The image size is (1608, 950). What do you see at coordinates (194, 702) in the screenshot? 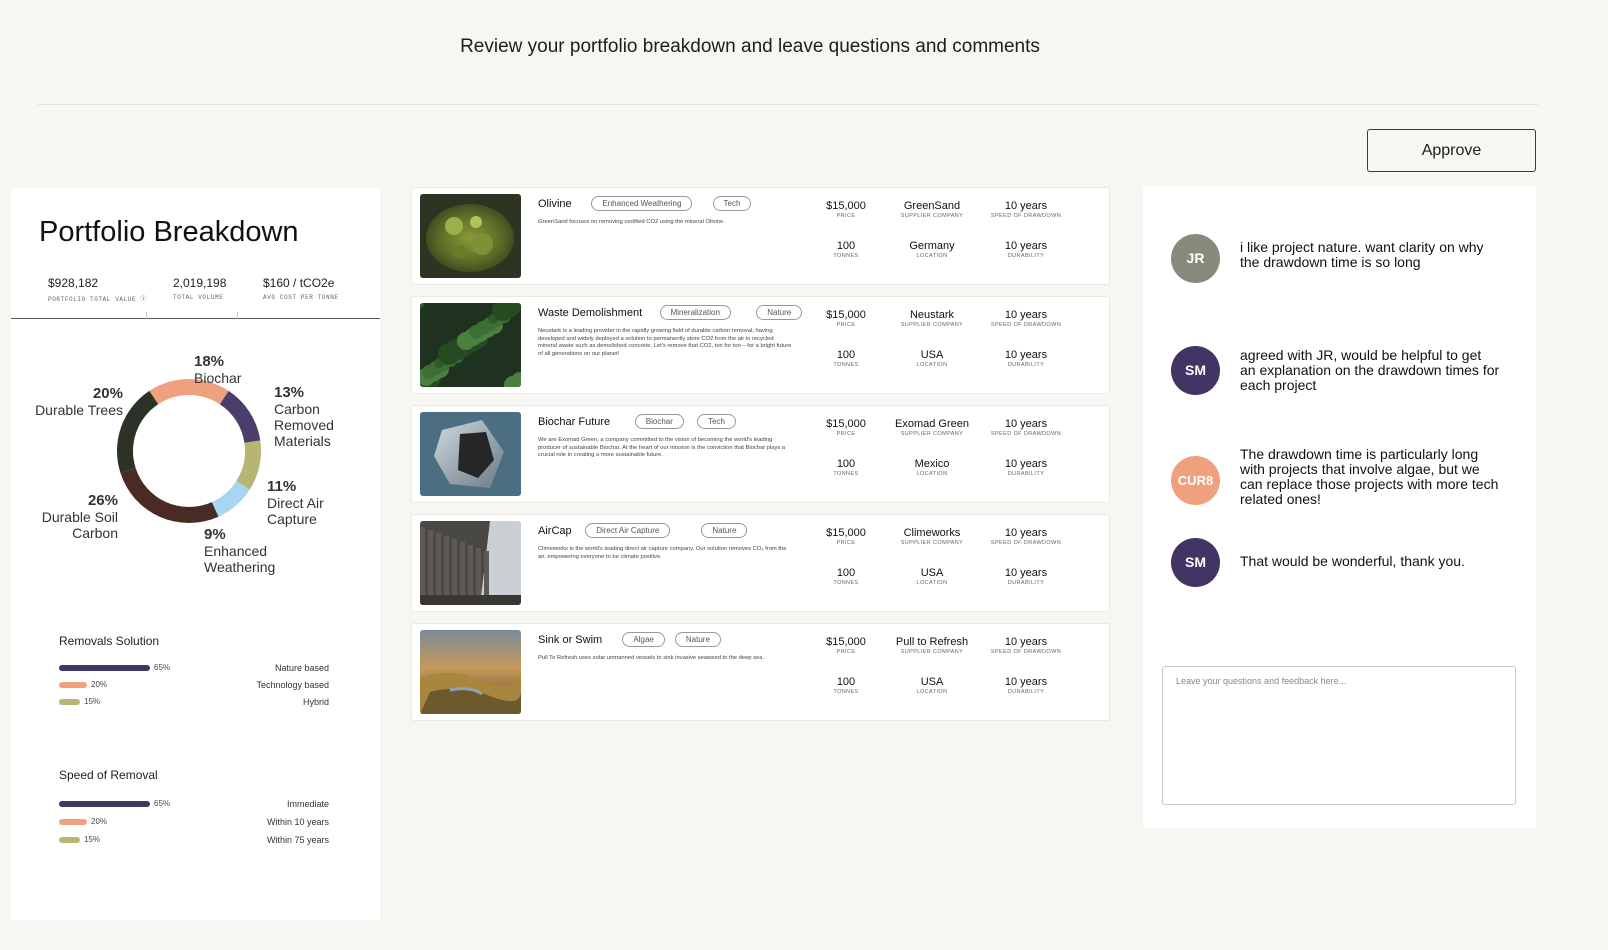
I see `bar-row: 15% Hybrid` at bounding box center [194, 702].